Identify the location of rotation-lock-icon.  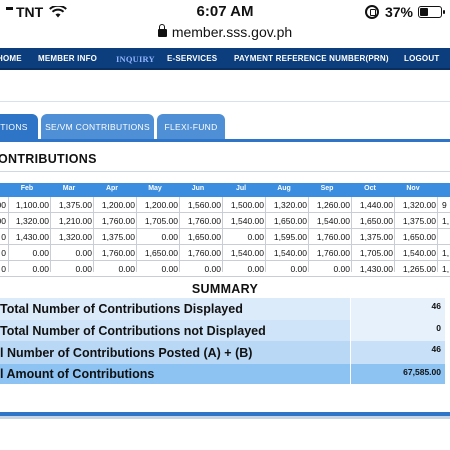
(371, 12).